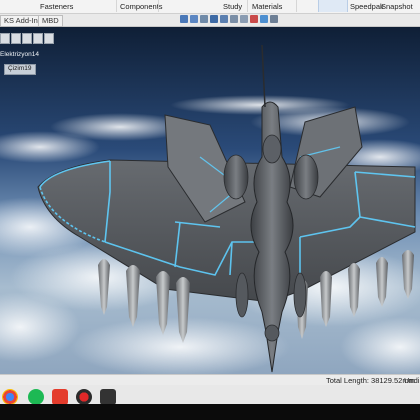 The image size is (420, 420). What do you see at coordinates (244, 19) in the screenshot?
I see `hide-show-icon` at bounding box center [244, 19].